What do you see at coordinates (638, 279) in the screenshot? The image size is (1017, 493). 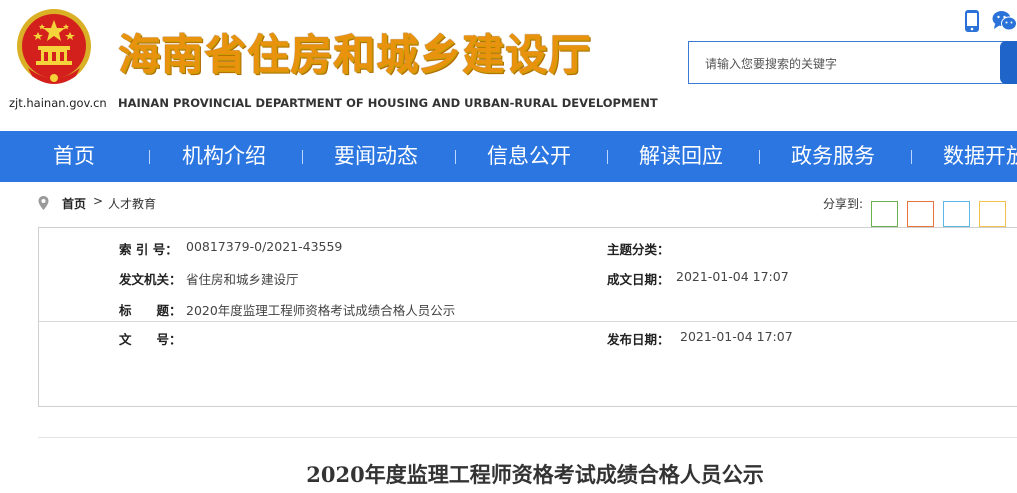 I see `created-date-label: 成文日期：` at bounding box center [638, 279].